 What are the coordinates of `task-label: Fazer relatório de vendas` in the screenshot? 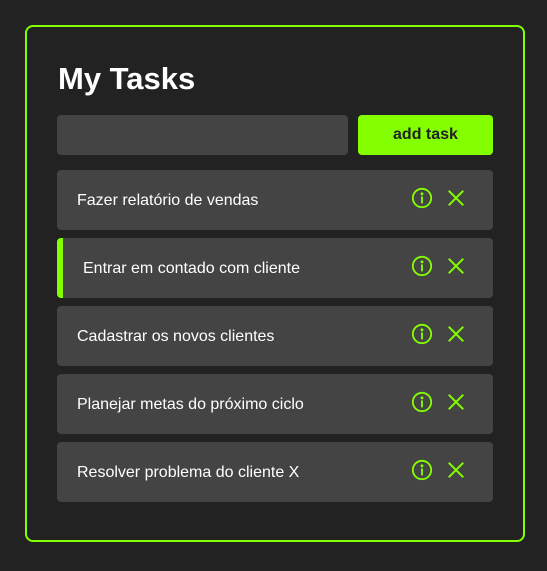 It's located at (168, 200).